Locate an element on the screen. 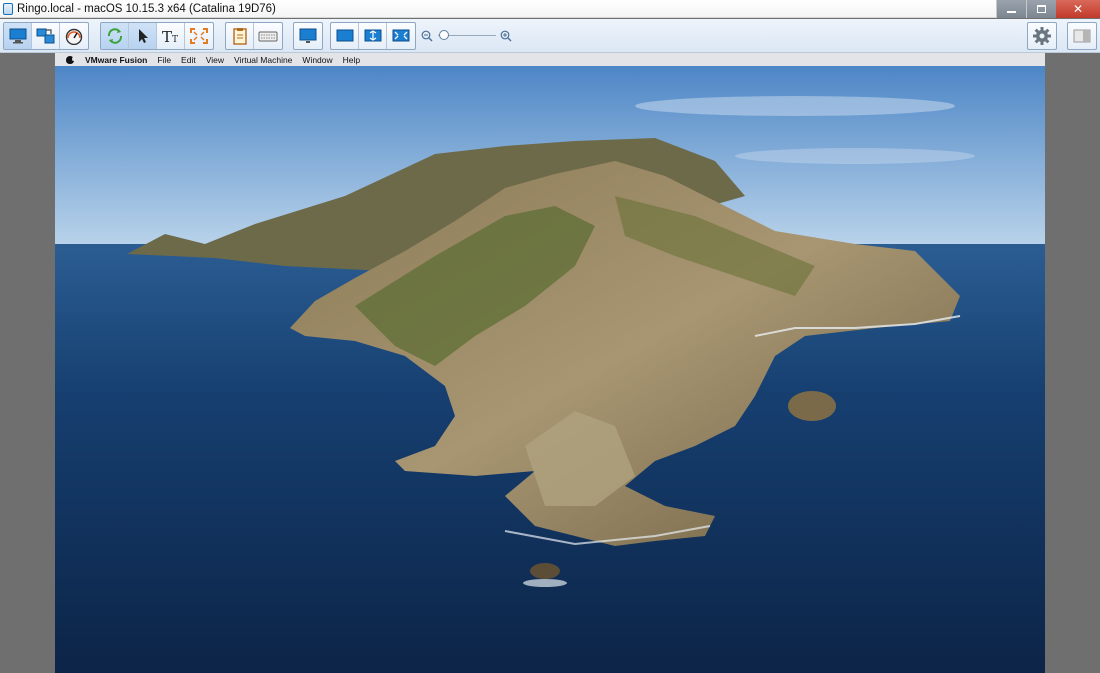 The width and height of the screenshot is (1100, 673). fullscreen-button is located at coordinates (199, 36).